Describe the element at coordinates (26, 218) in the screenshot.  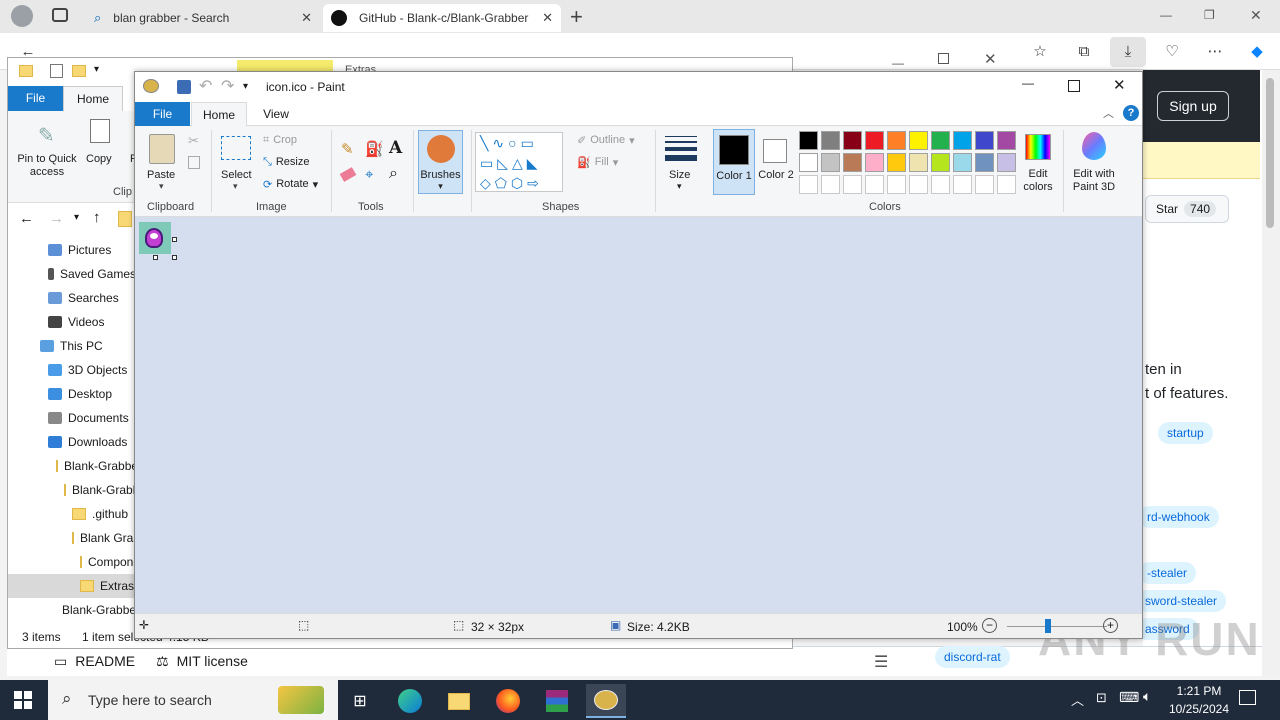
I see `back-icon: ←` at that location.